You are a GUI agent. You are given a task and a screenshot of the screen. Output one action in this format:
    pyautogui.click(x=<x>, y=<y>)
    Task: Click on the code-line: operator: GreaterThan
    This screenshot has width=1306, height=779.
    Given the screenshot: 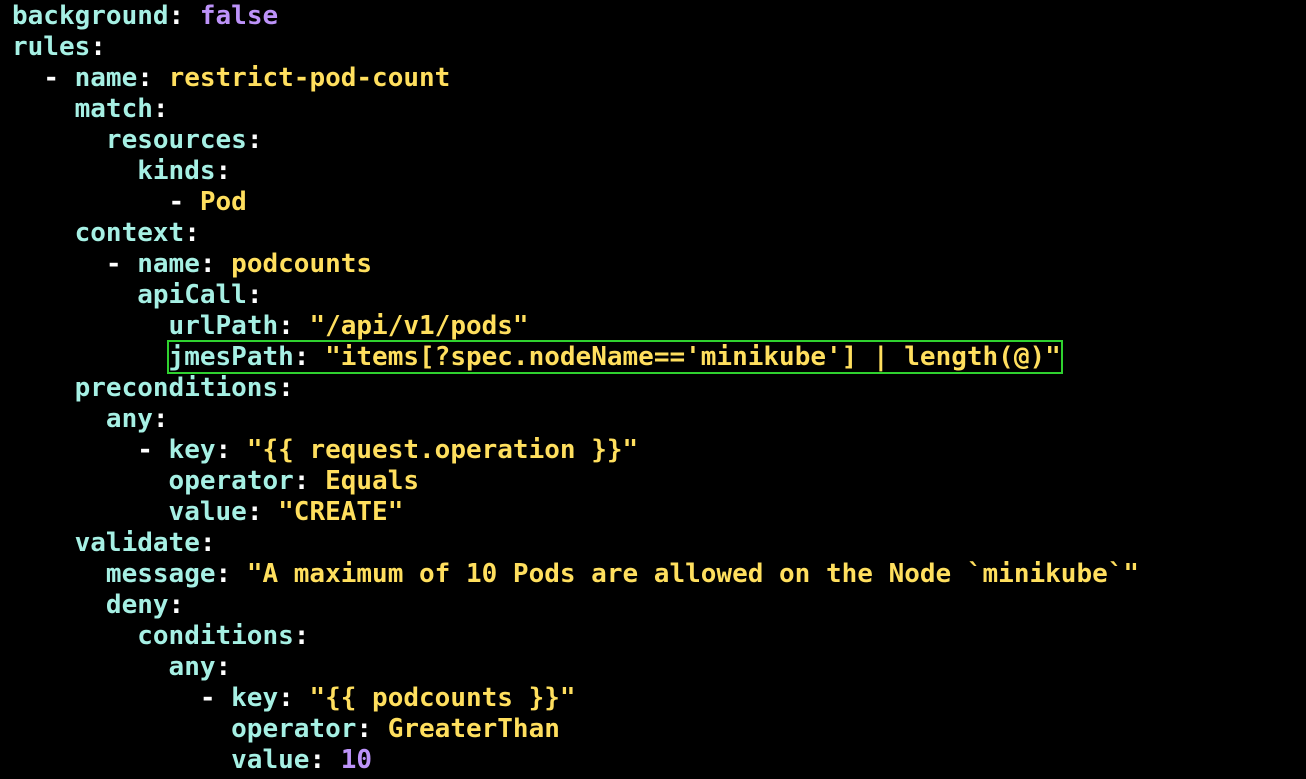 What is the action you would take?
    pyautogui.click(x=653, y=729)
    